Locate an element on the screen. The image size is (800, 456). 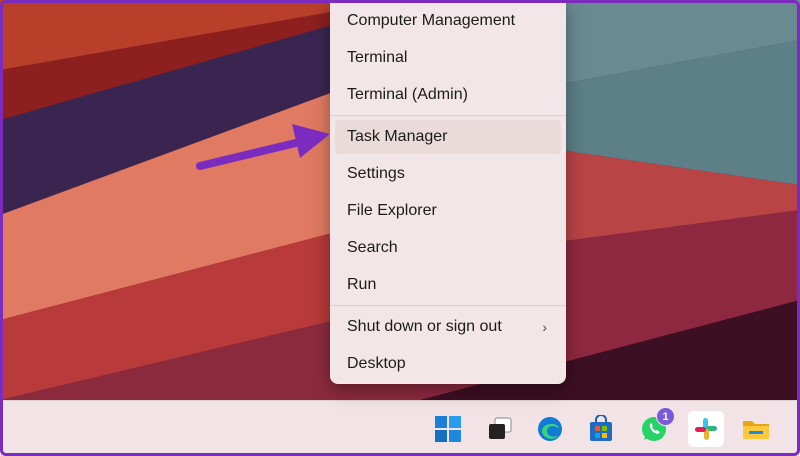
slack-icon is located at coordinates (706, 429).